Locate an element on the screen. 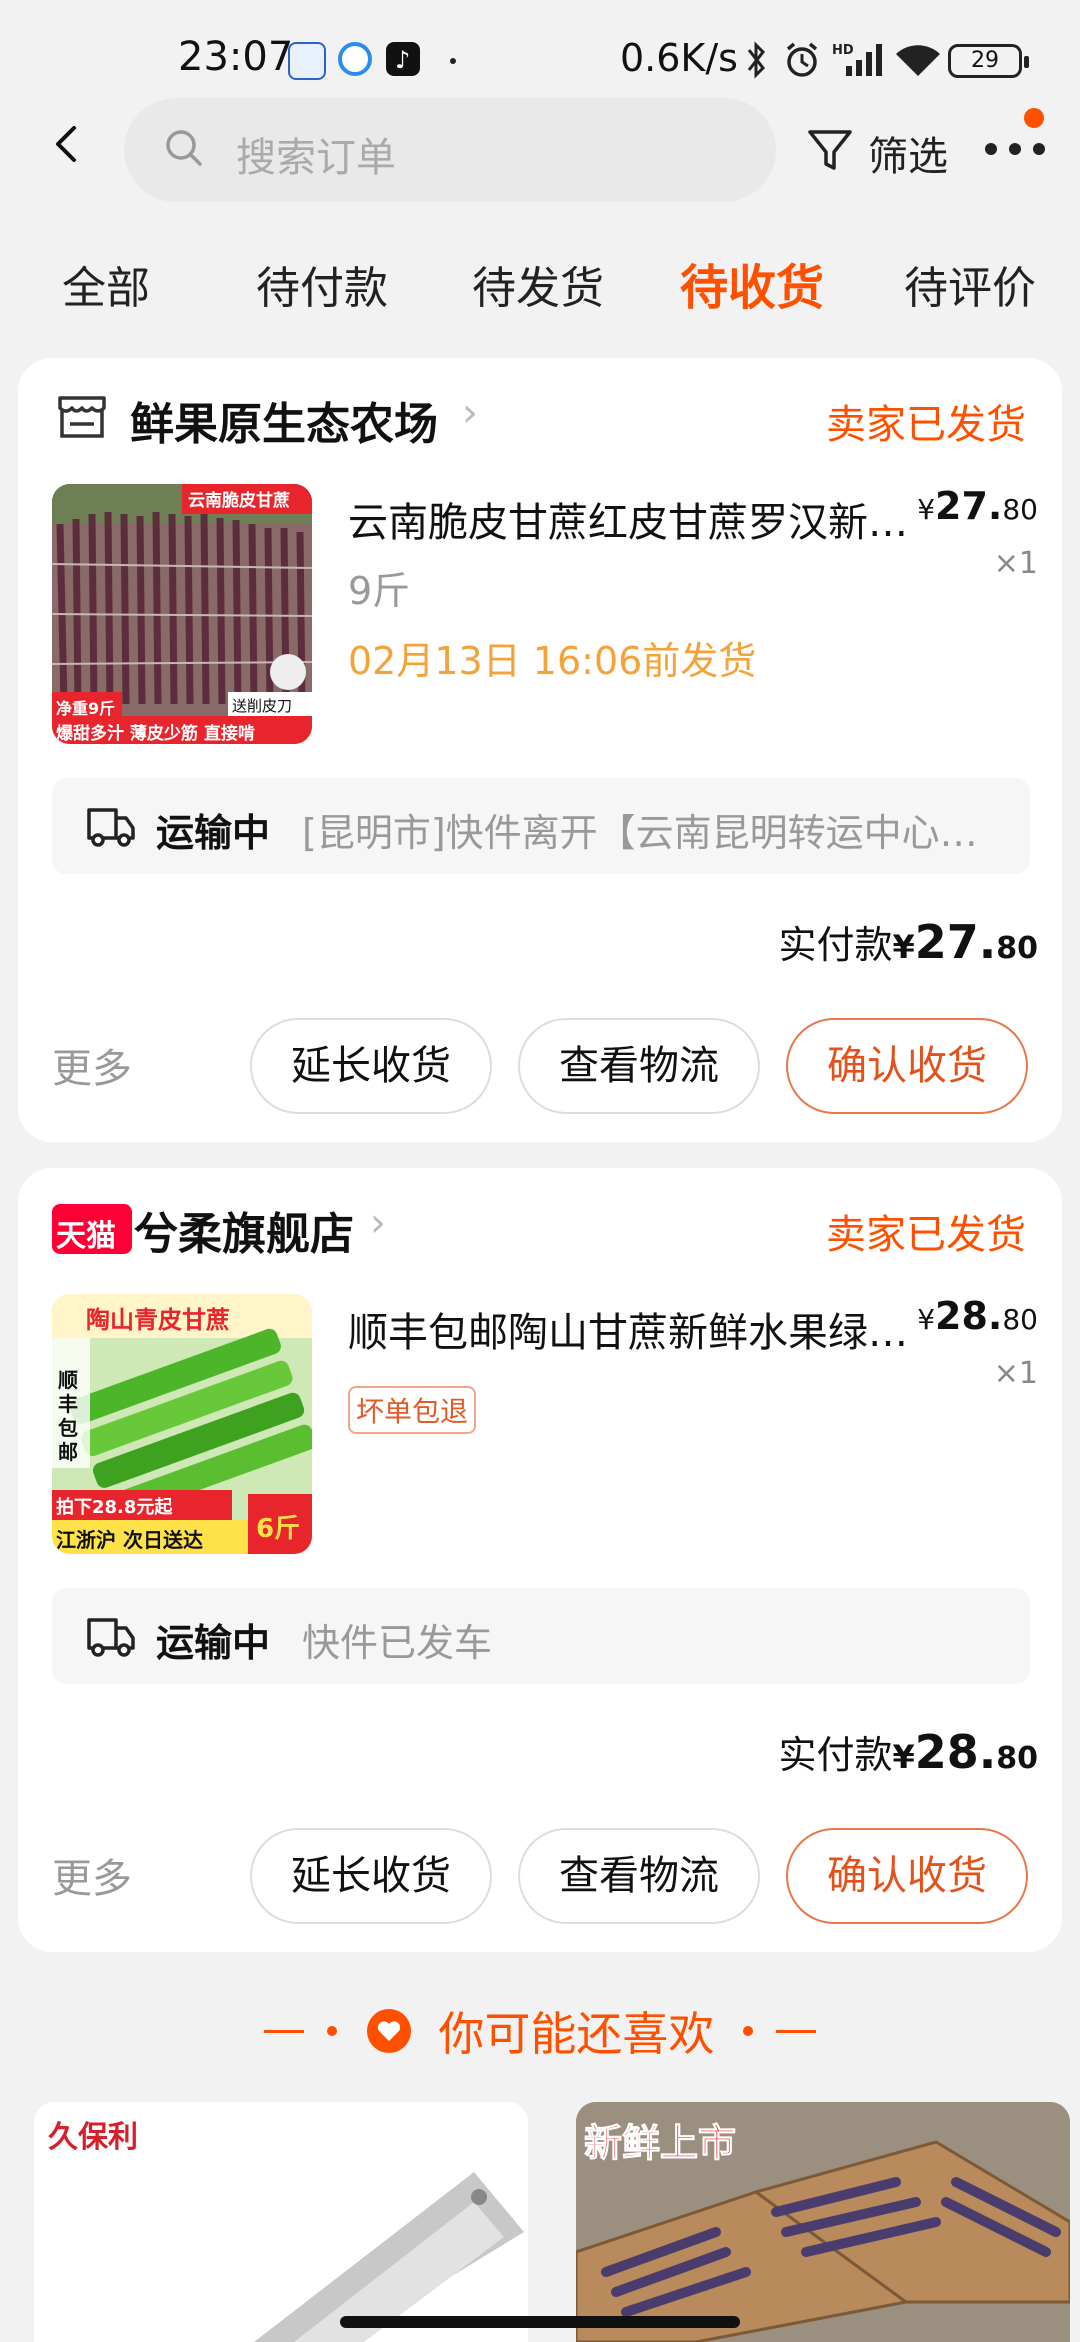 The width and height of the screenshot is (1080, 2342). tab-pending-review: 待评价 is located at coordinates (970, 284).